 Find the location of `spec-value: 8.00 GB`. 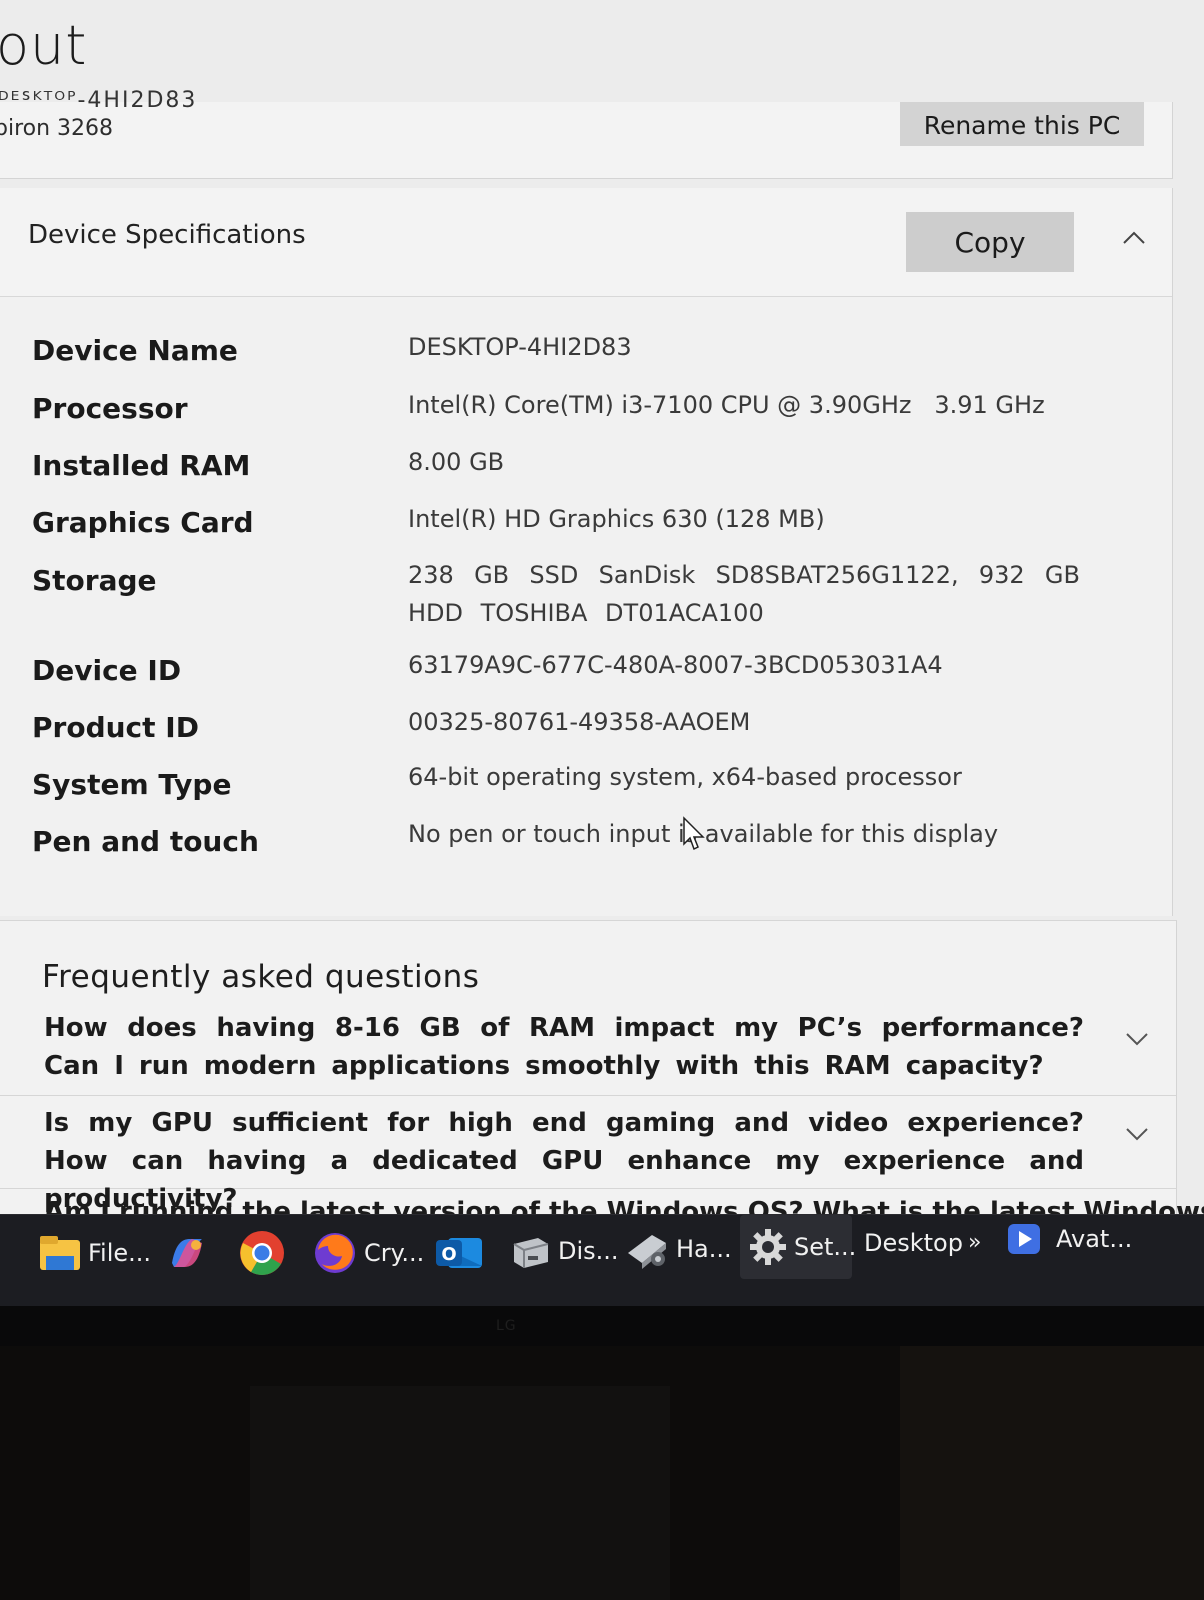

spec-value: 8.00 GB is located at coordinates (456, 462).